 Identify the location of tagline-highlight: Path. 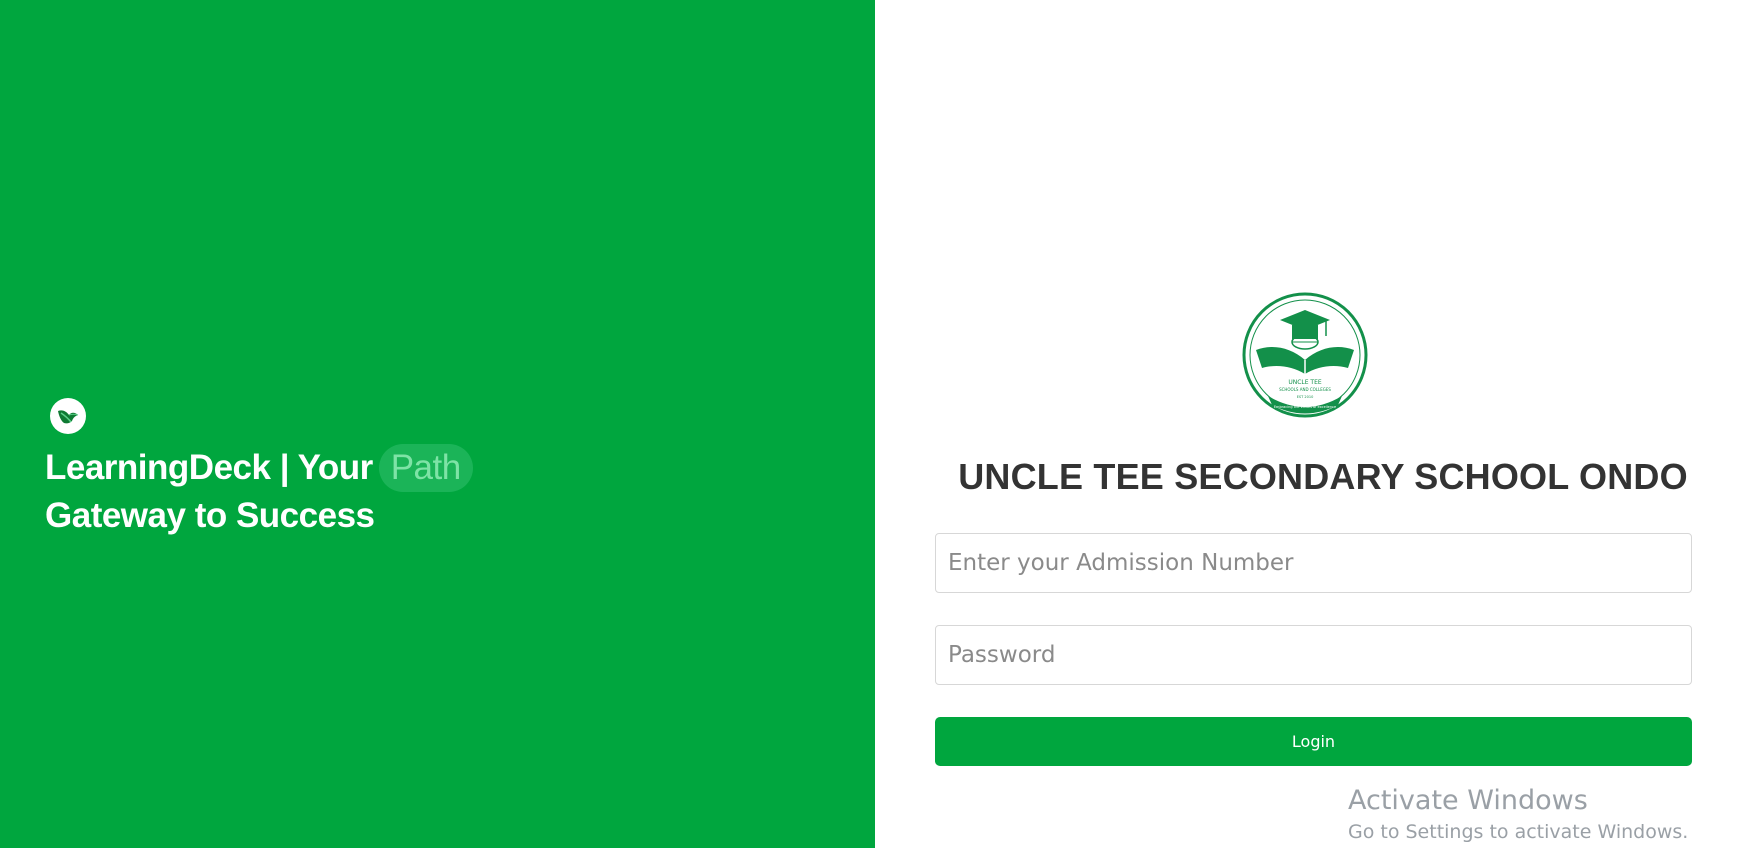
(425, 468).